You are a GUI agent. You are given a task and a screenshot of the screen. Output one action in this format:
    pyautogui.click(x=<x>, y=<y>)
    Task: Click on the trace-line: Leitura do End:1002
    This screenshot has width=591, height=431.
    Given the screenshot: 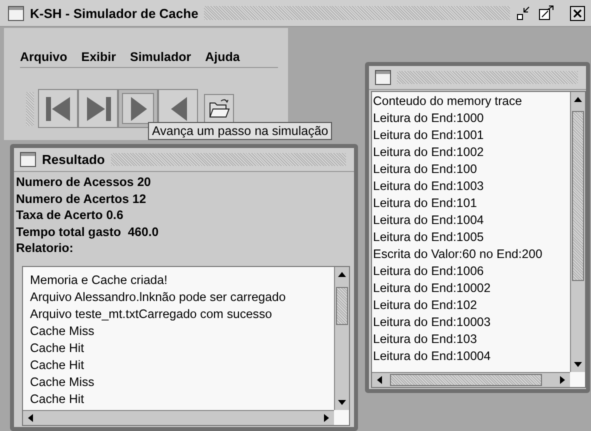 What is the action you would take?
    pyautogui.click(x=428, y=152)
    